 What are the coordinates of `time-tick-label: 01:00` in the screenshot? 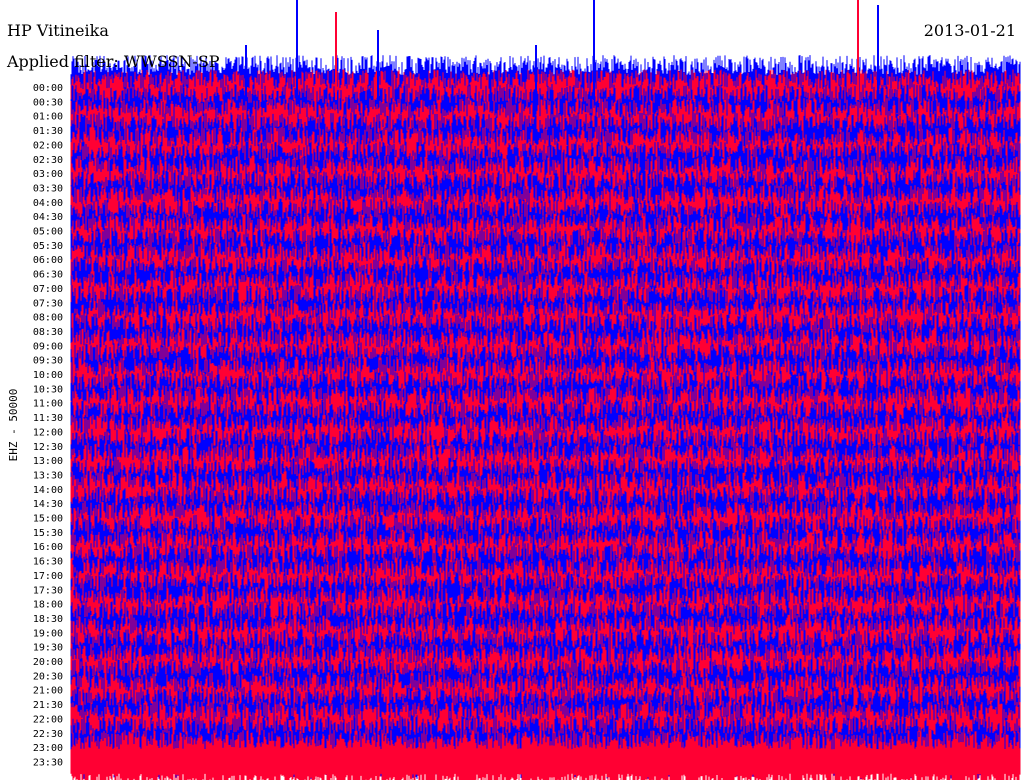 It's located at (48, 117).